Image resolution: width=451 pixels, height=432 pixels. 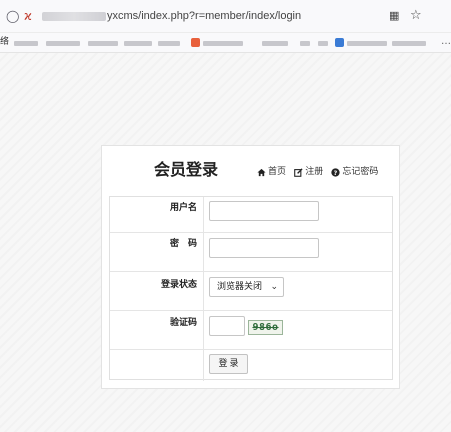 What do you see at coordinates (204, 16) in the screenshot?
I see `url-text: yxcms/index.php?r=member/index/login` at bounding box center [204, 16].